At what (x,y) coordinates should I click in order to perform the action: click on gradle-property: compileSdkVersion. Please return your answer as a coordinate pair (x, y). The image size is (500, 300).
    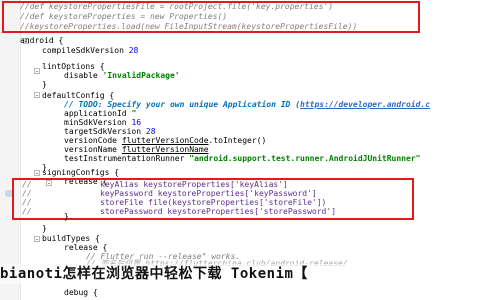
    Looking at the image, I should click on (83, 50).